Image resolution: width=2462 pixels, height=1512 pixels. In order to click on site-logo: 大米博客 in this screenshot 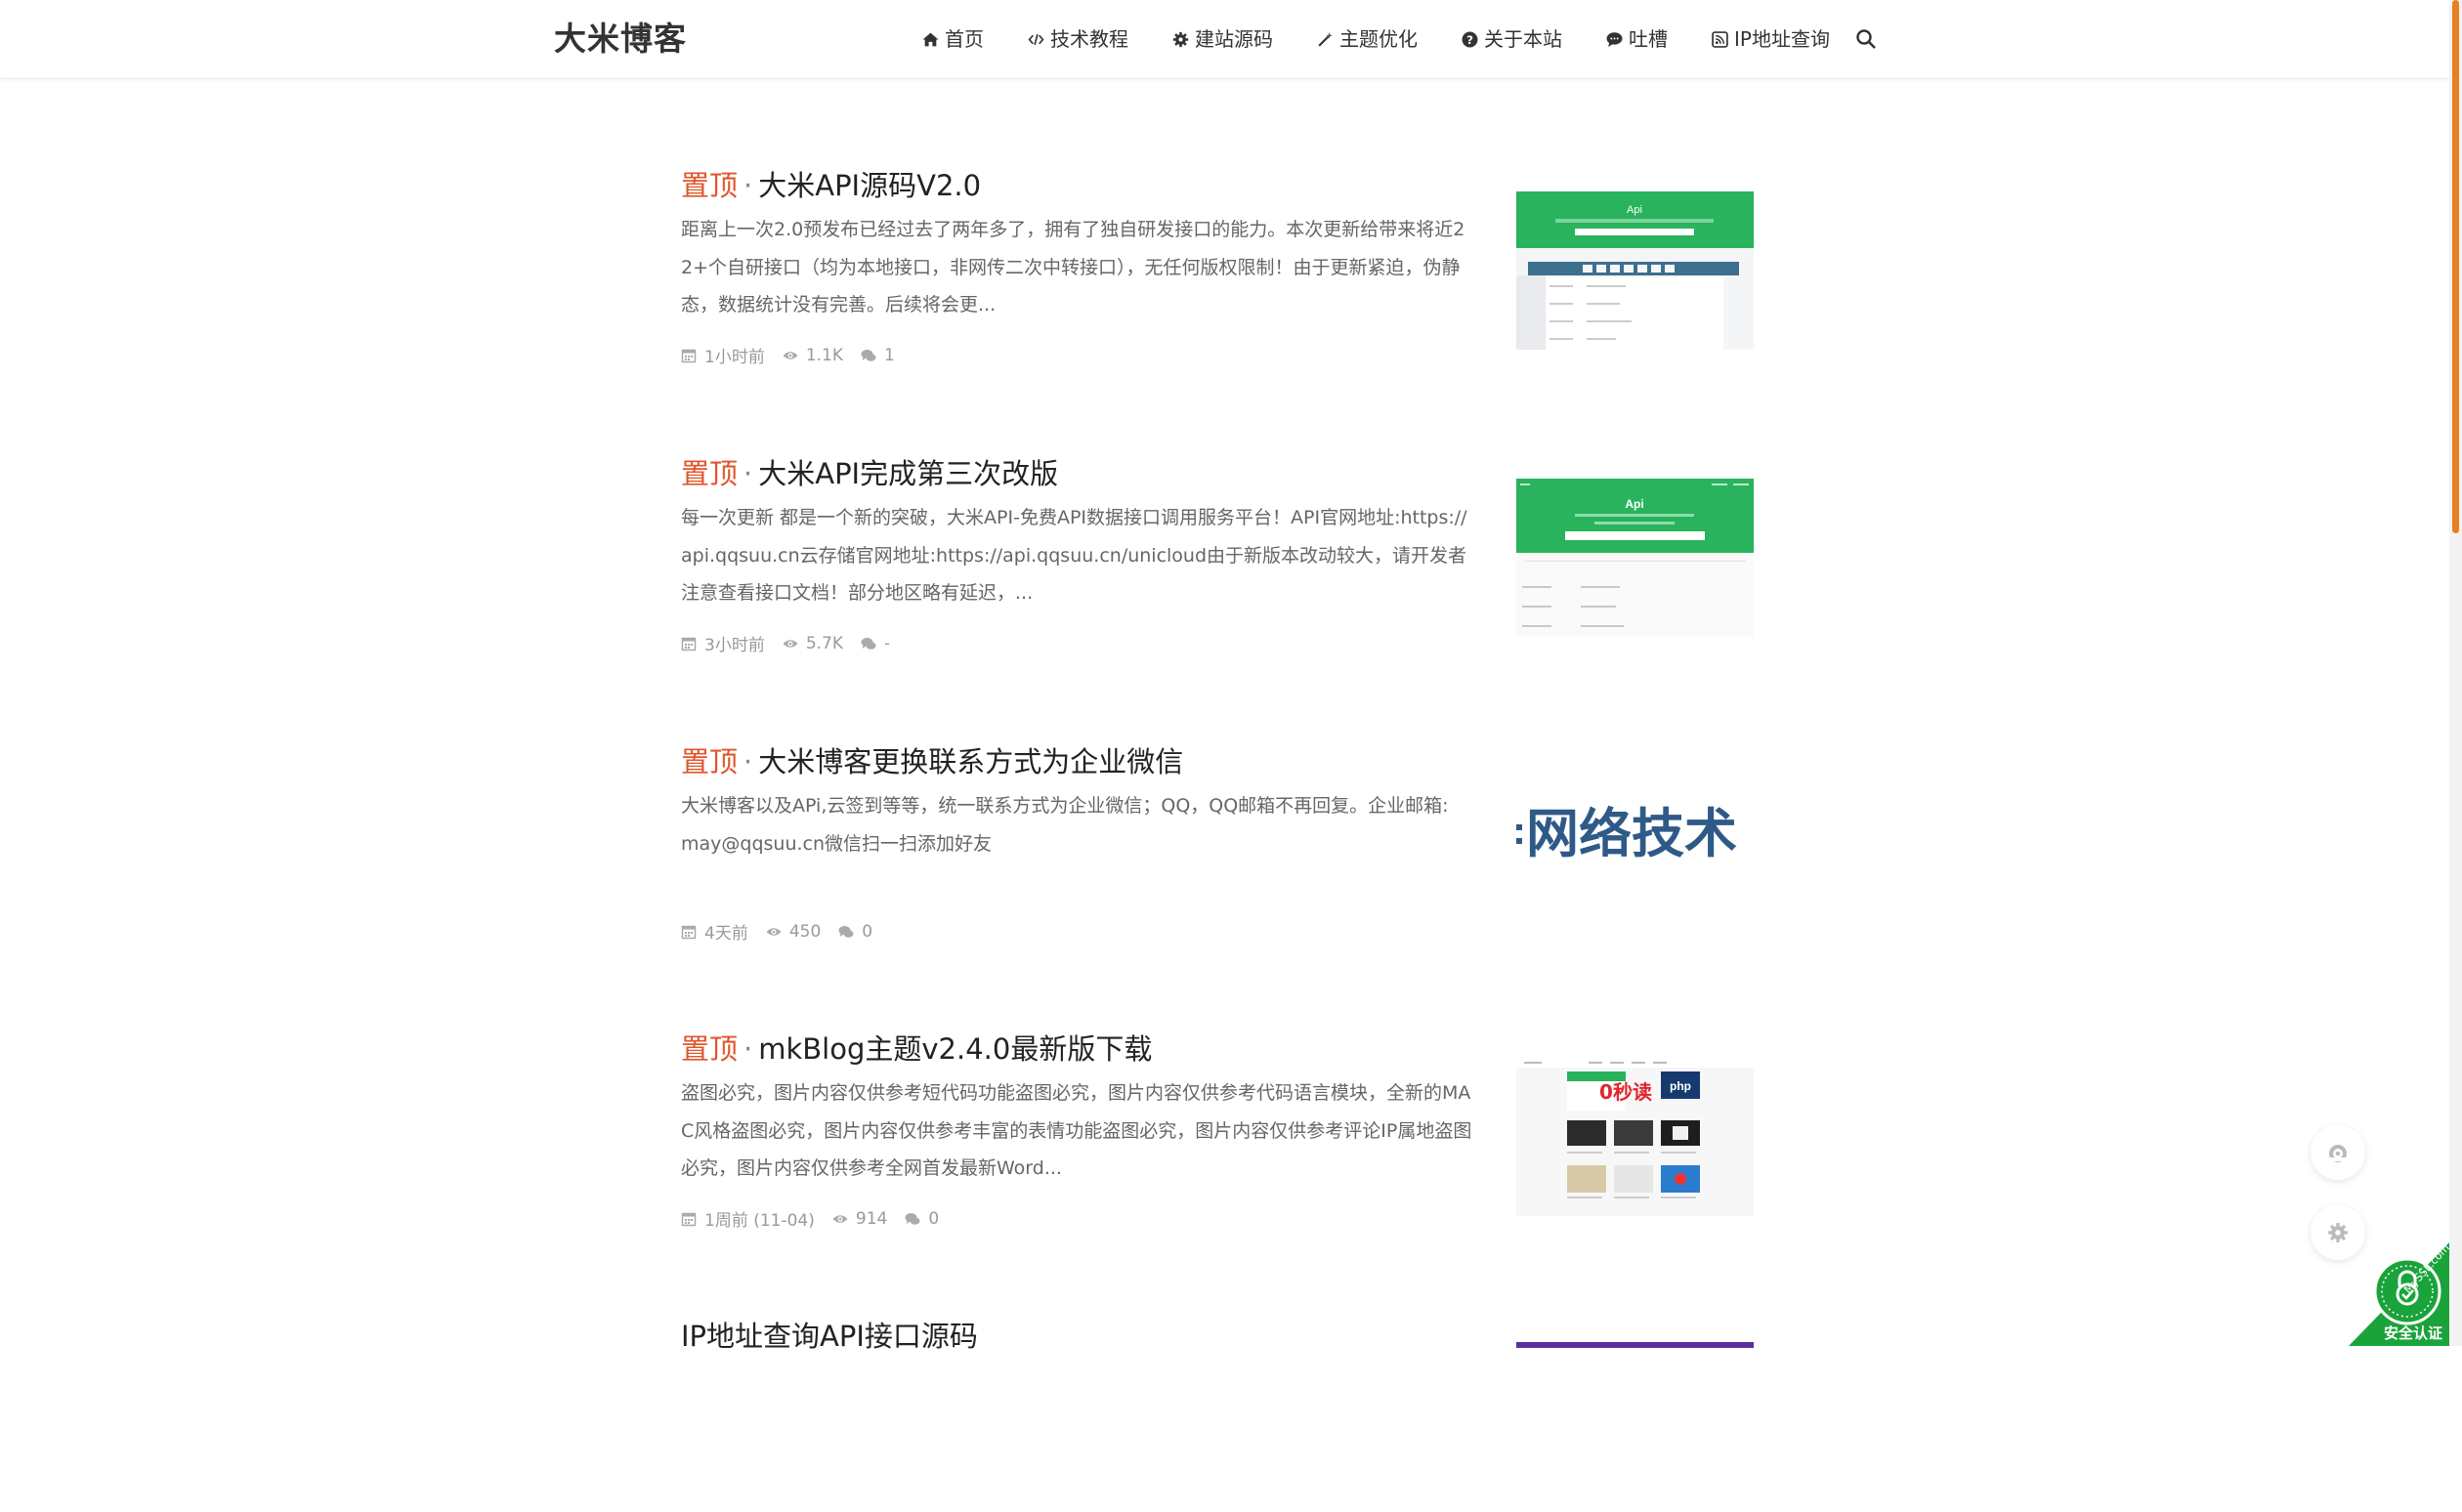, I will do `click(620, 39)`.